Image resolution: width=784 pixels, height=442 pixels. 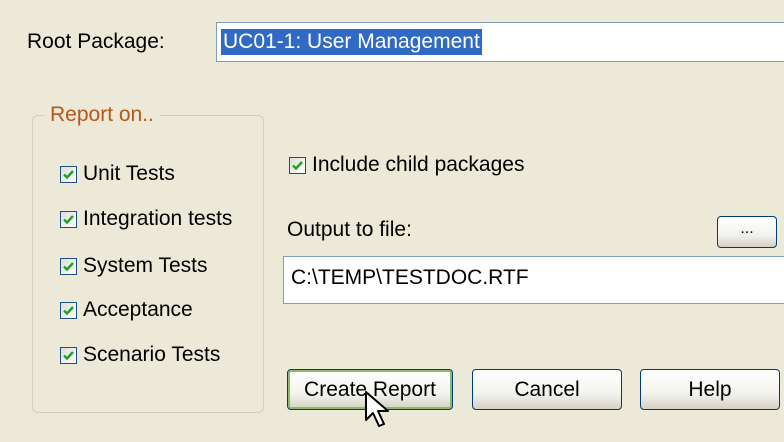 I want to click on checkbox-unit-tests: Unit Tests, so click(x=117, y=174).